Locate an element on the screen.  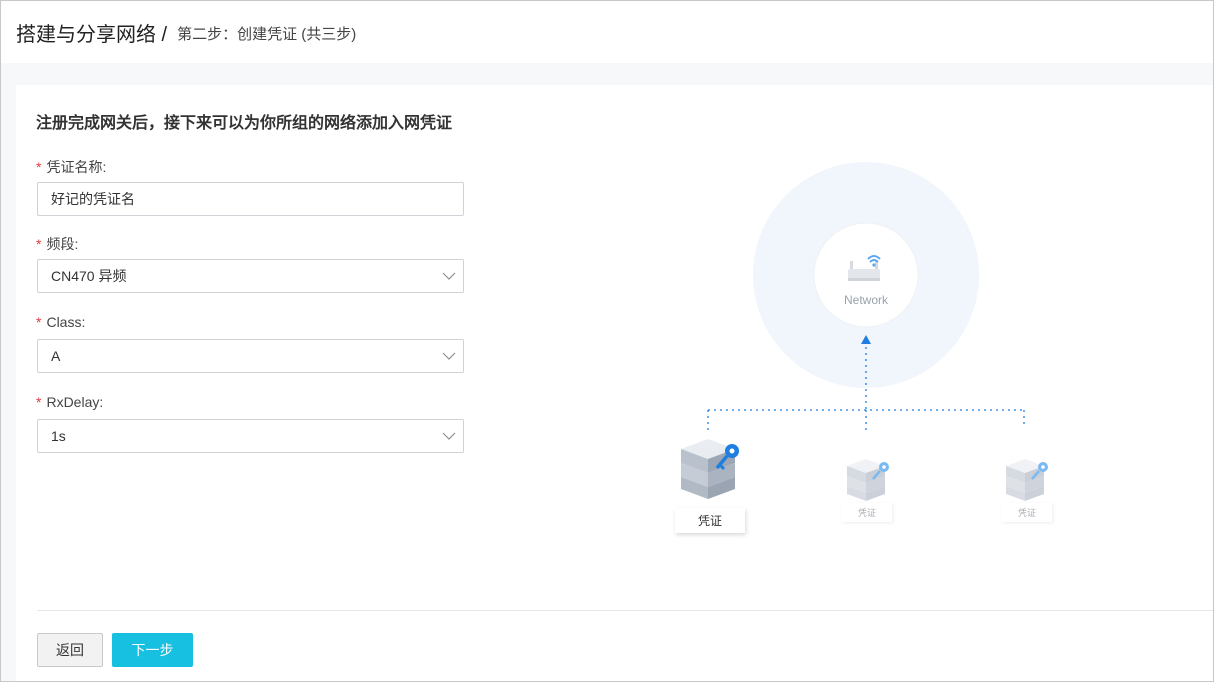
credential-label-2: 凭证 is located at coordinates (867, 512).